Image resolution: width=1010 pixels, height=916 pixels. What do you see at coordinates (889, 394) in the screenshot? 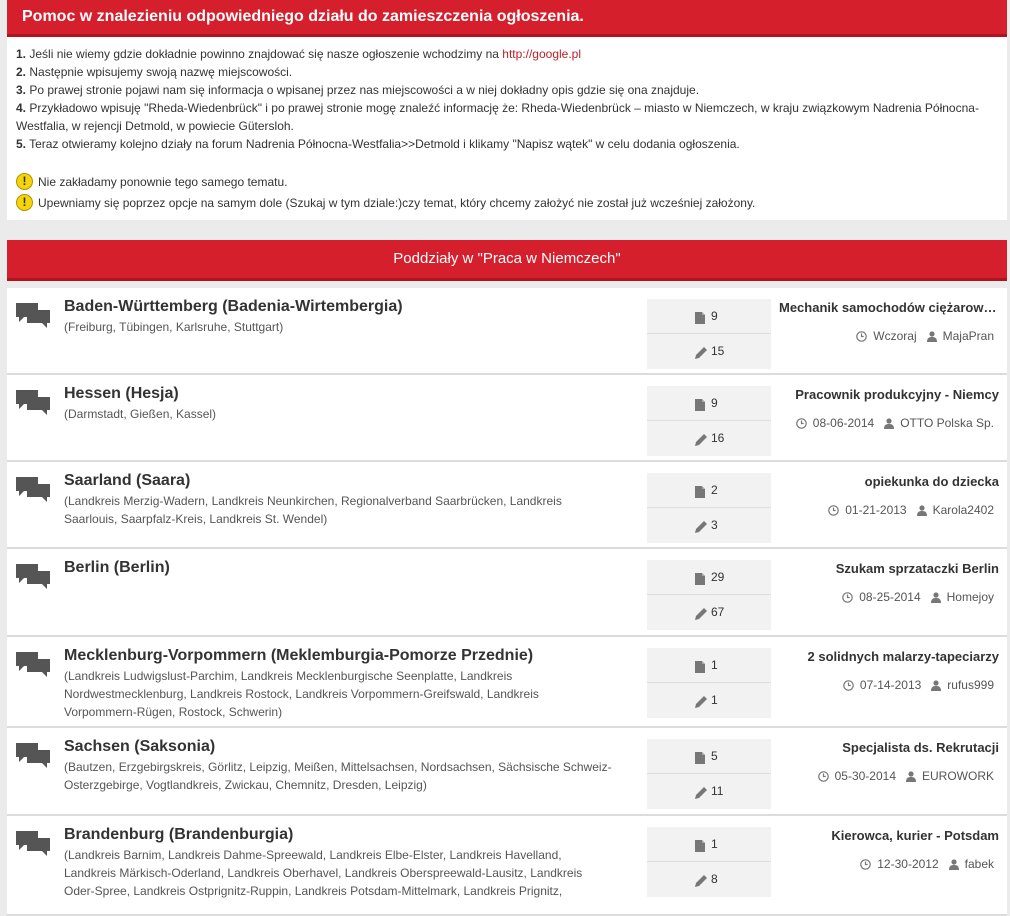
I see `last-post-title-link: Pracownik produkcyjny - Niemcy` at bounding box center [889, 394].